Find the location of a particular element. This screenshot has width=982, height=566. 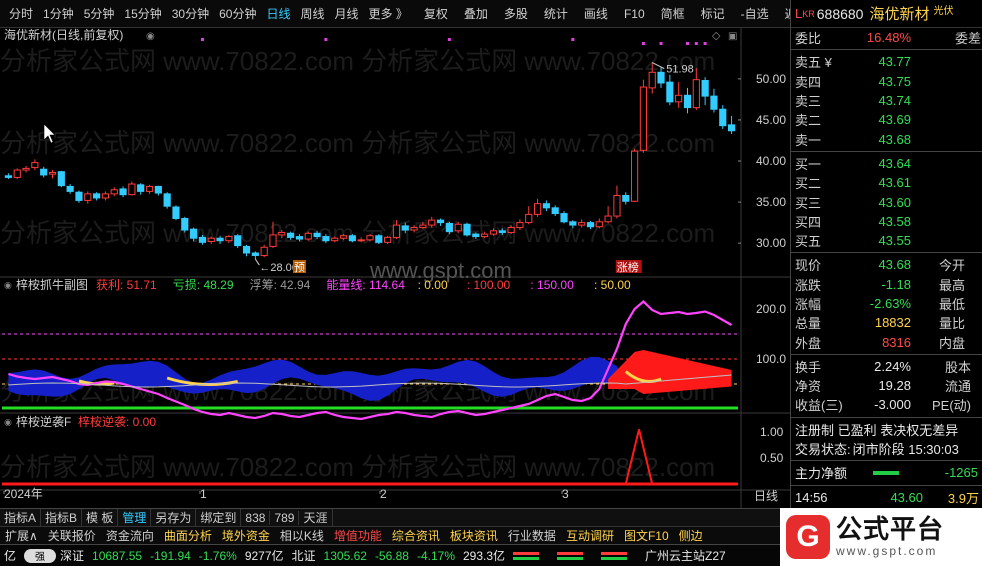

ask-price: 43.77 is located at coordinates (894, 62).